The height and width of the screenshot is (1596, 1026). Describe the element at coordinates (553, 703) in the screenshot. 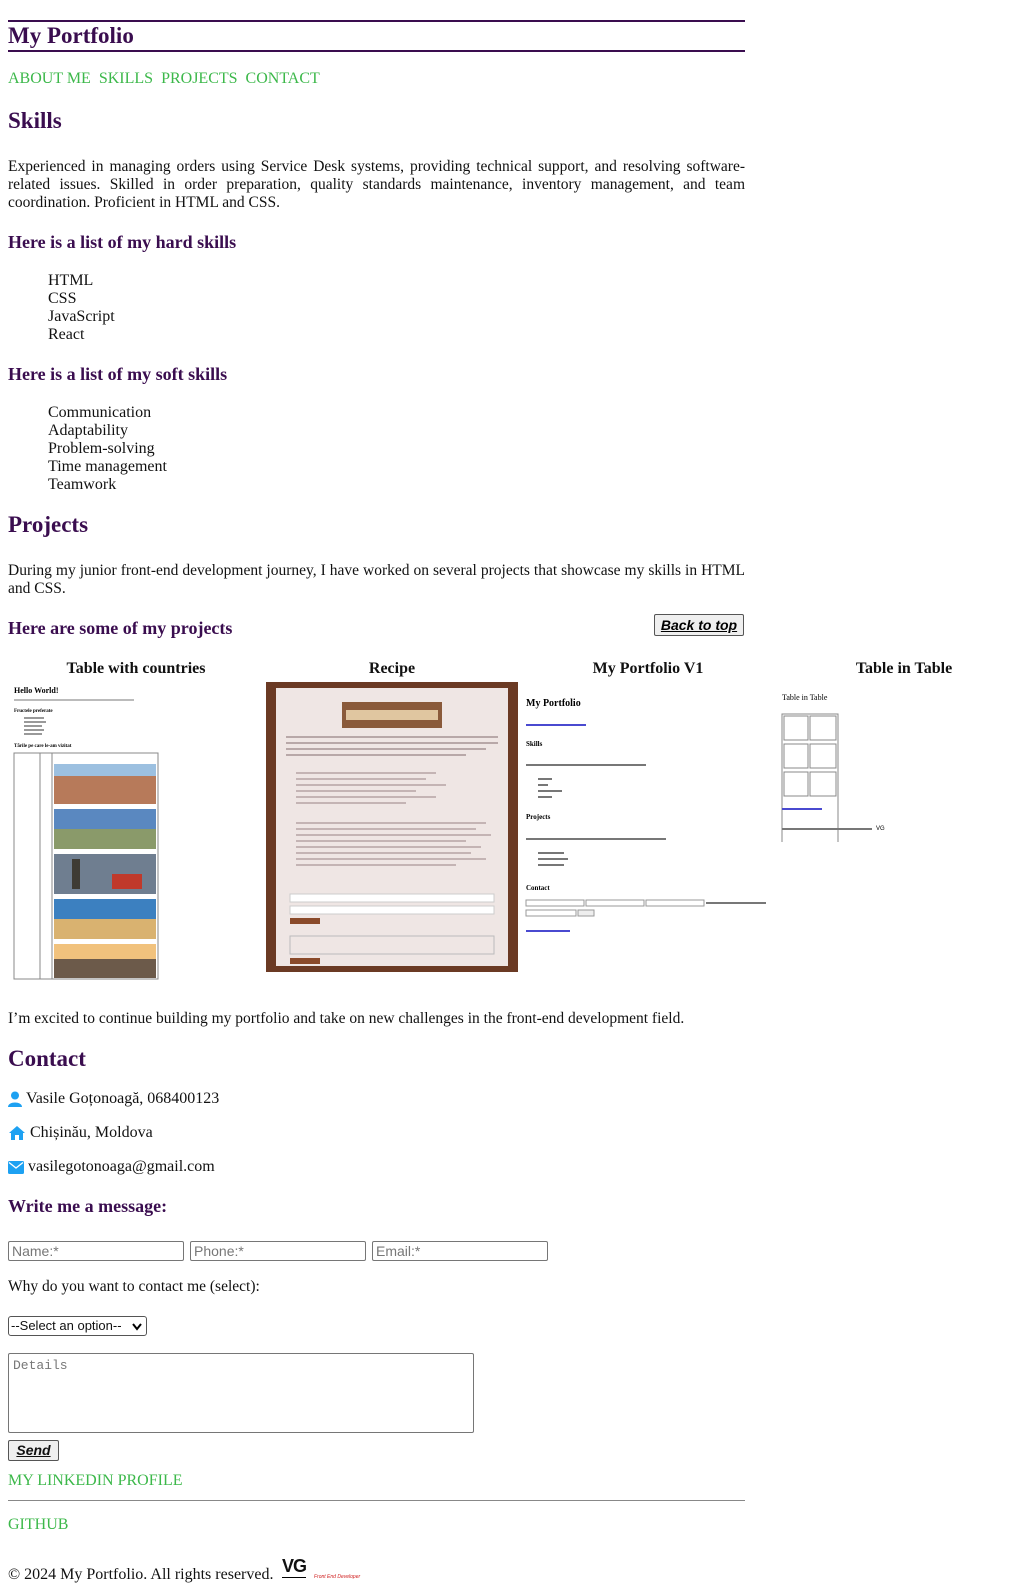

I see `svg-text: My Portfolio` at that location.